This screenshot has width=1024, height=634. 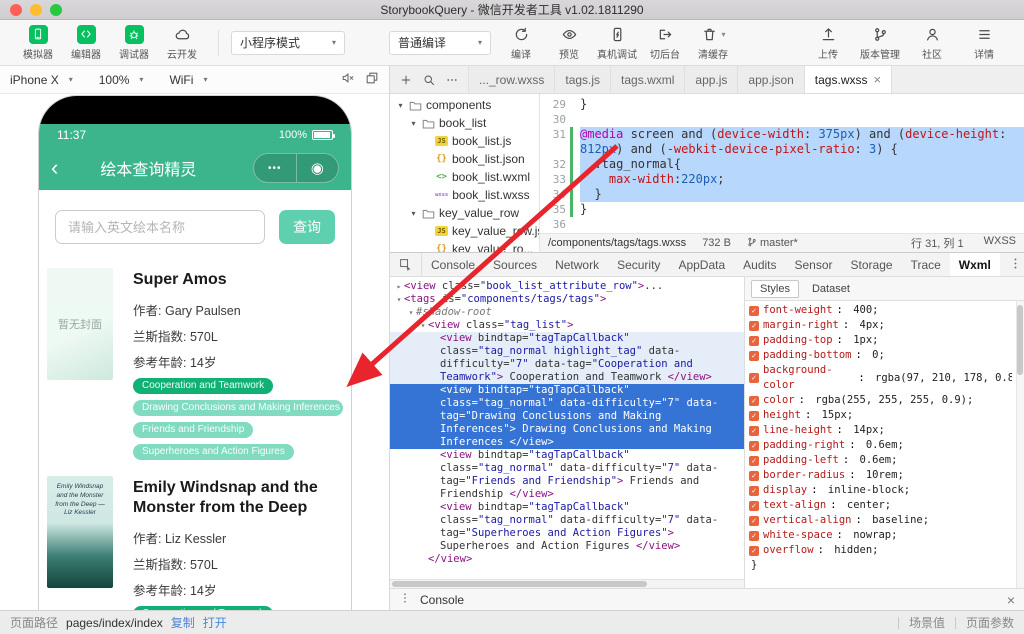 I want to click on wxml-node: ▾ <view class="tag_list">, so click(x=567, y=325).